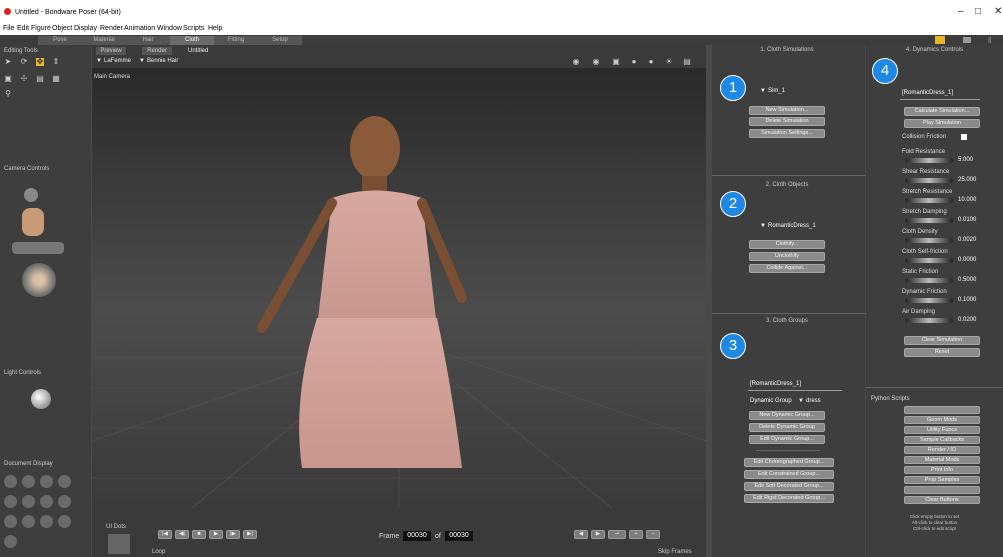 Image resolution: width=1003 pixels, height=557 pixels. What do you see at coordinates (942, 340) in the screenshot?
I see `clear-simulation-button: Clear Simulation` at bounding box center [942, 340].